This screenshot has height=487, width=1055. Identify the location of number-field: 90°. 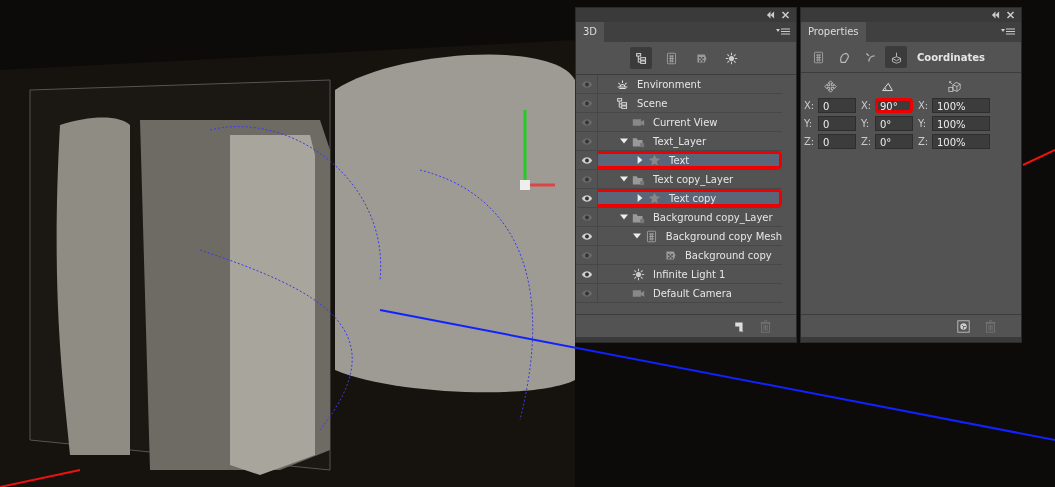
(894, 105).